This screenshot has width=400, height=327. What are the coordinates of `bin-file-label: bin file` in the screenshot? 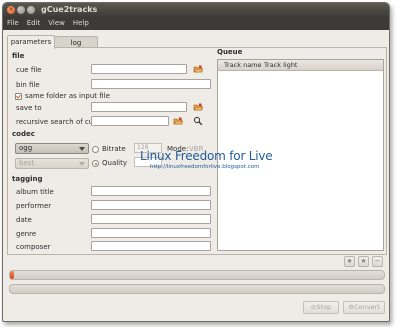 It's located at (28, 85).